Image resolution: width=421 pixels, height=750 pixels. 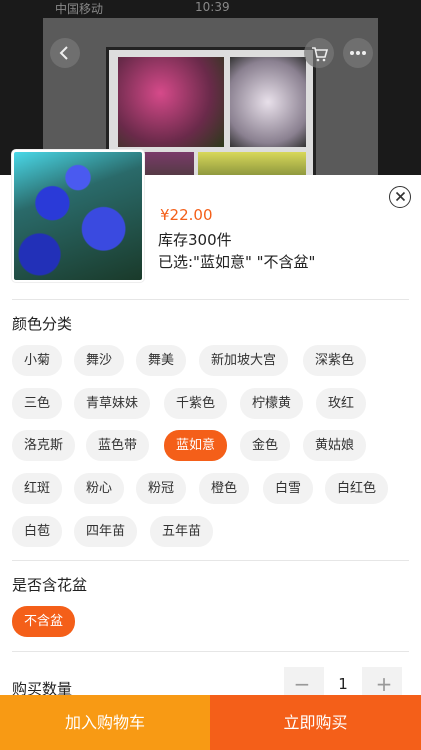 What do you see at coordinates (265, 445) in the screenshot?
I see `color-option-chip: 金色` at bounding box center [265, 445].